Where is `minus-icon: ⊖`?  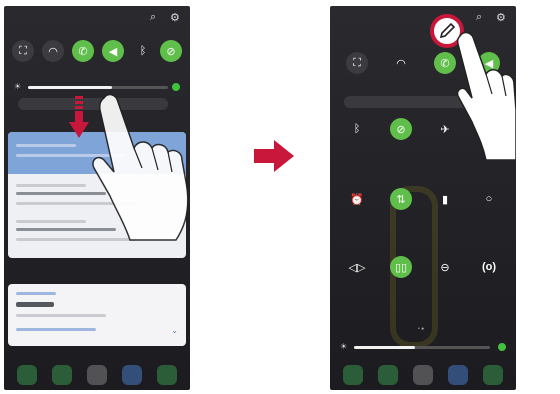 minus-icon: ⊖ is located at coordinates (445, 267).